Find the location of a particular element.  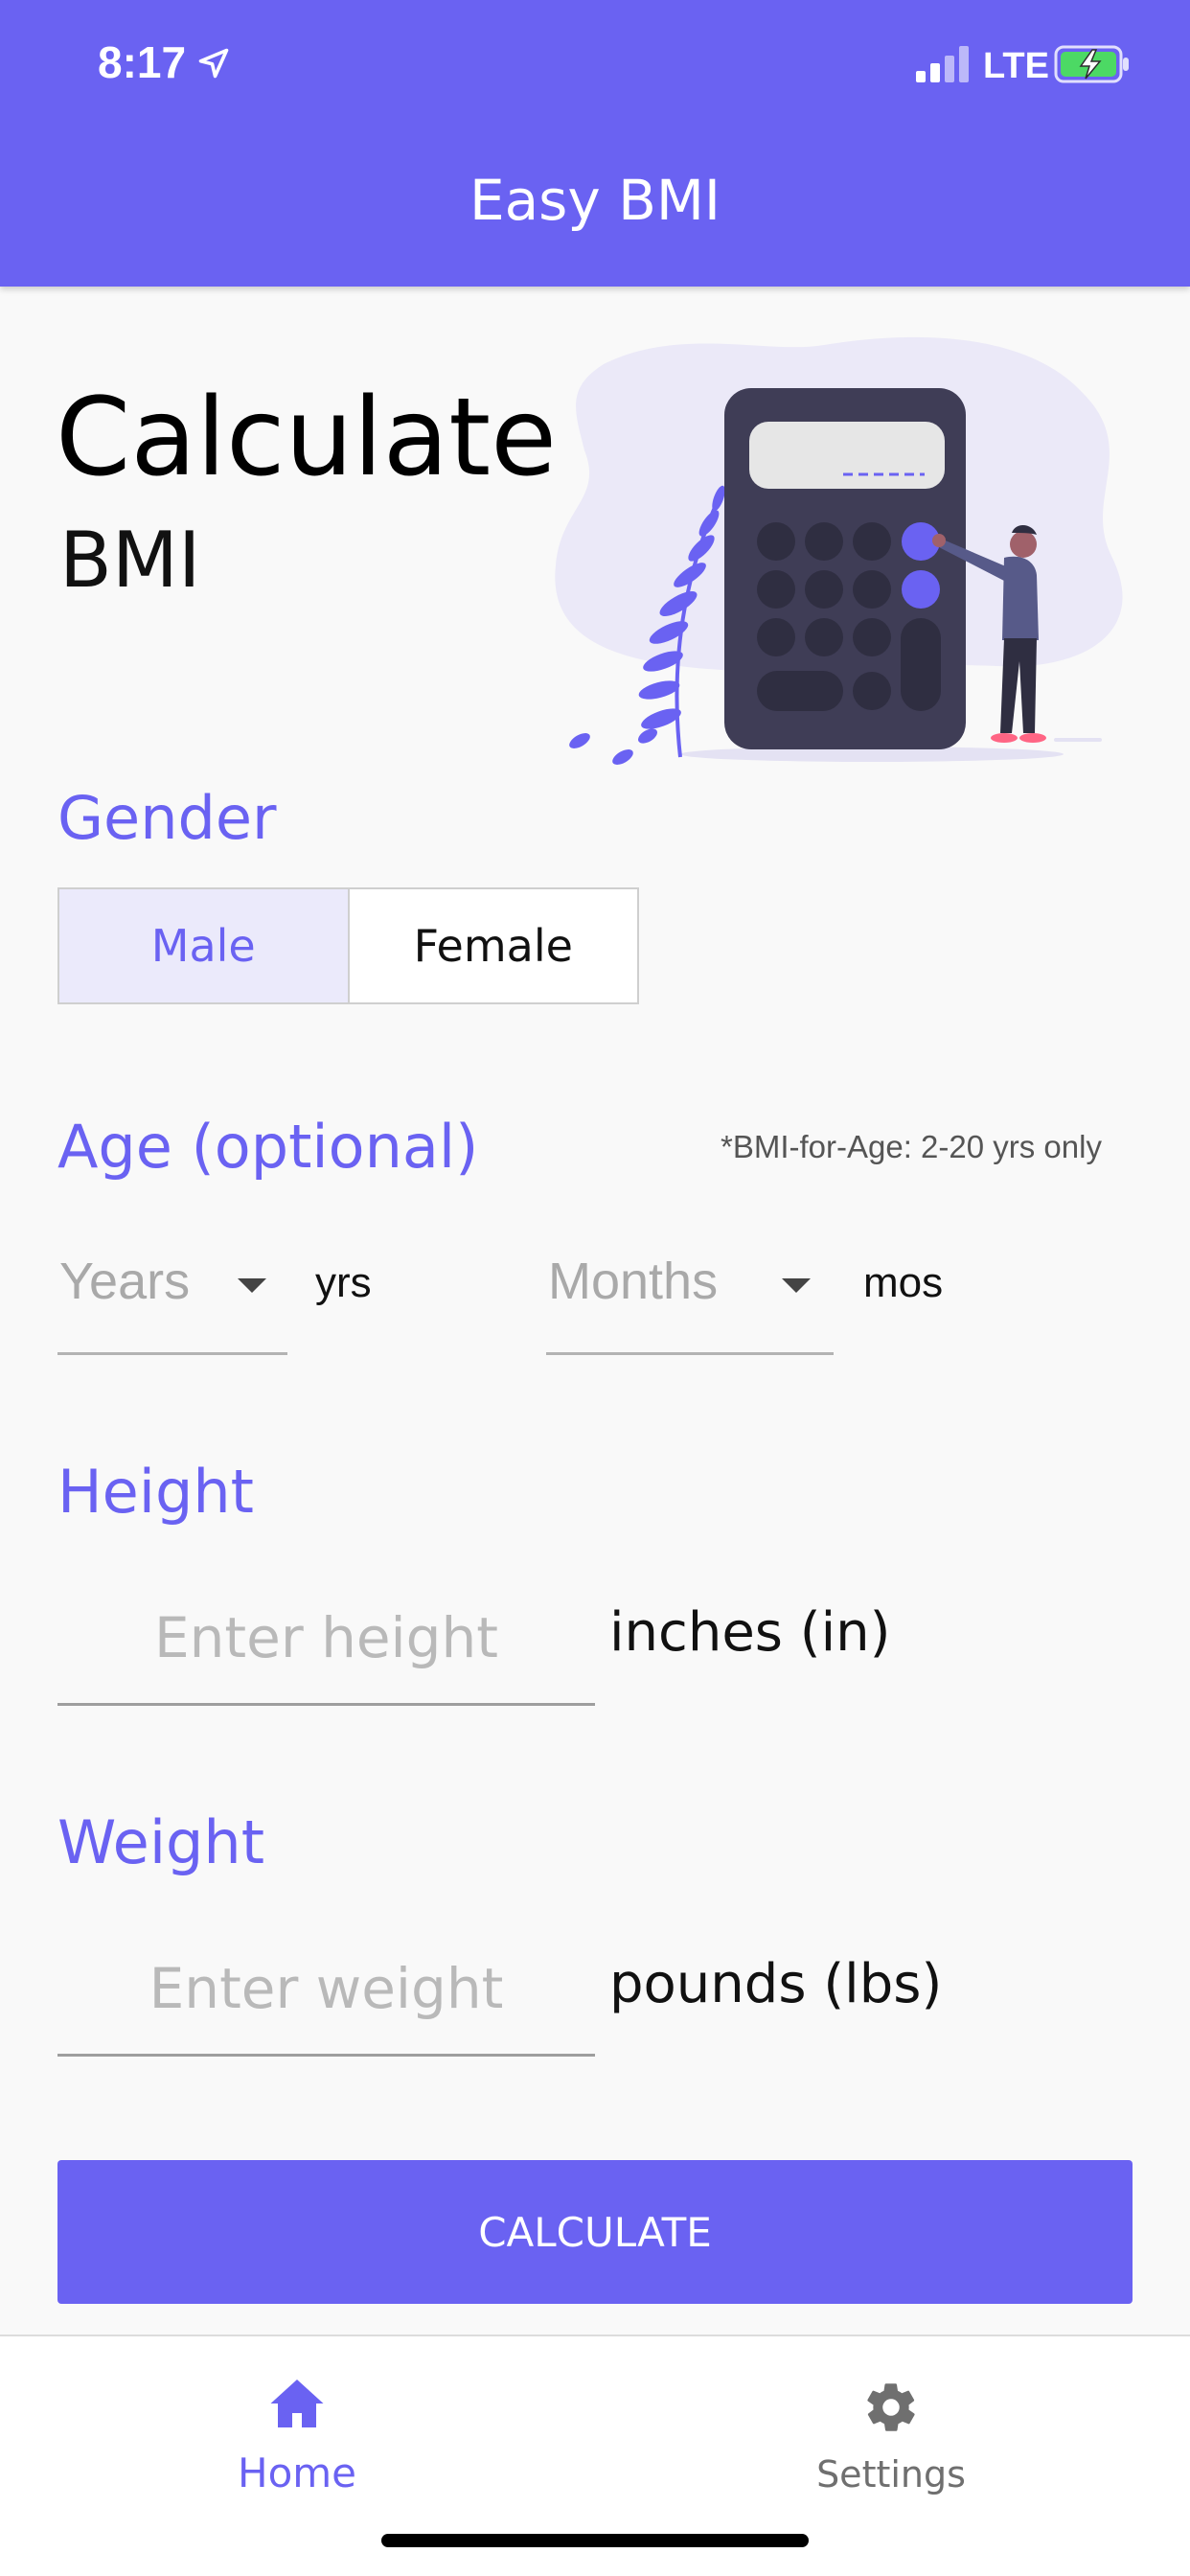

age-note: *BMI-for-Age: 2-20 yrs only is located at coordinates (912, 1146).